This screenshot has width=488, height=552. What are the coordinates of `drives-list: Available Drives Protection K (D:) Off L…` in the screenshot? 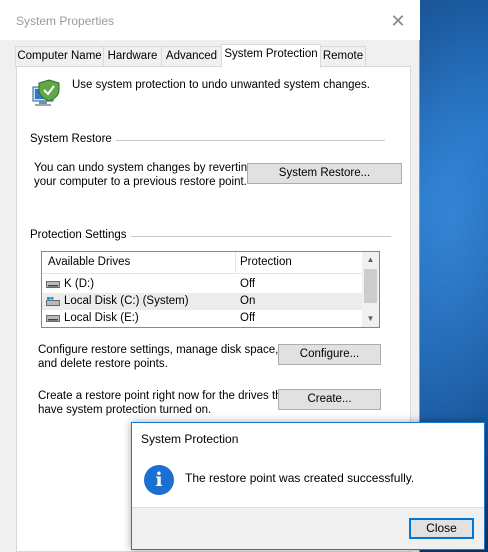 It's located at (210, 289).